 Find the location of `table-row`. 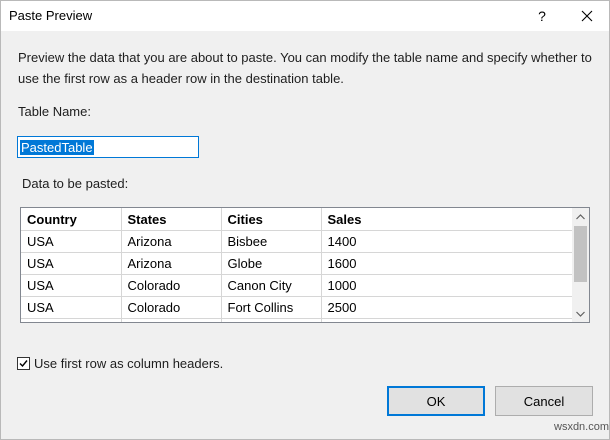

table-row is located at coordinates (297, 320).